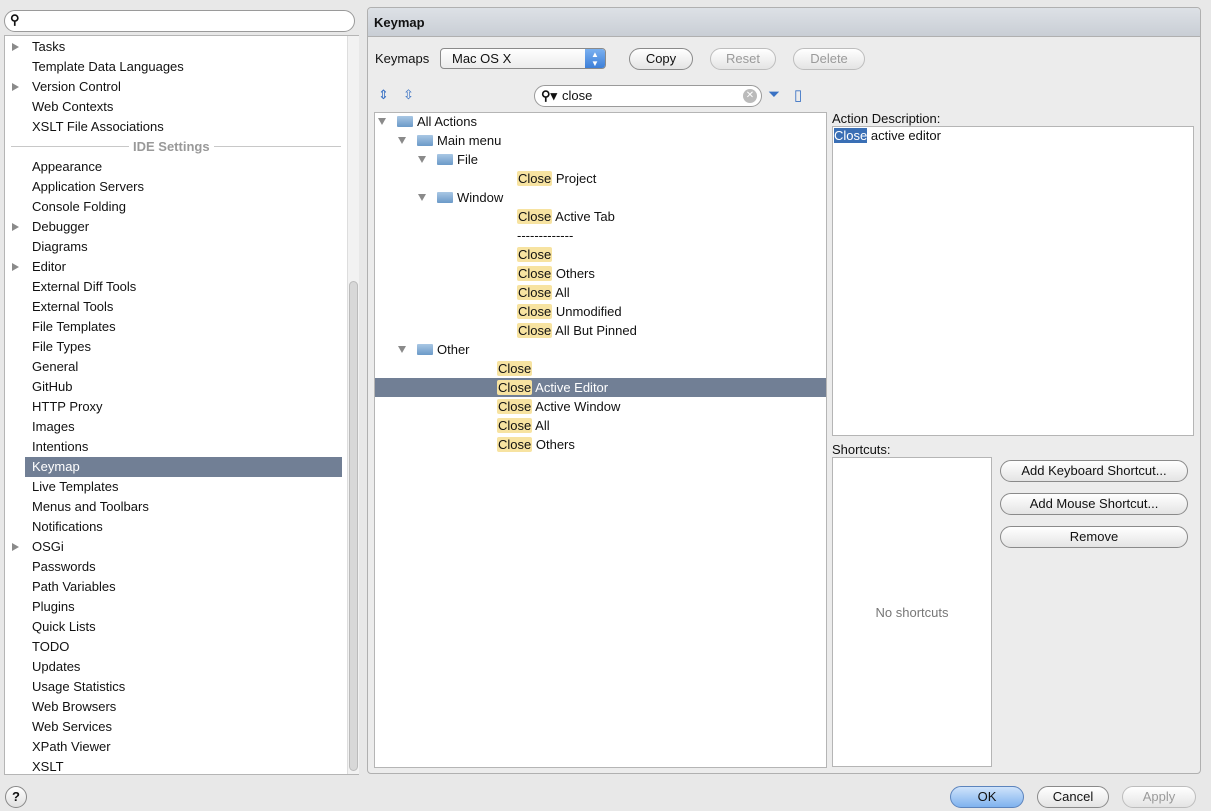 The width and height of the screenshot is (1211, 811). Describe the element at coordinates (183, 407) in the screenshot. I see `sidebar-item-http-proxy: HTTP Proxy` at that location.